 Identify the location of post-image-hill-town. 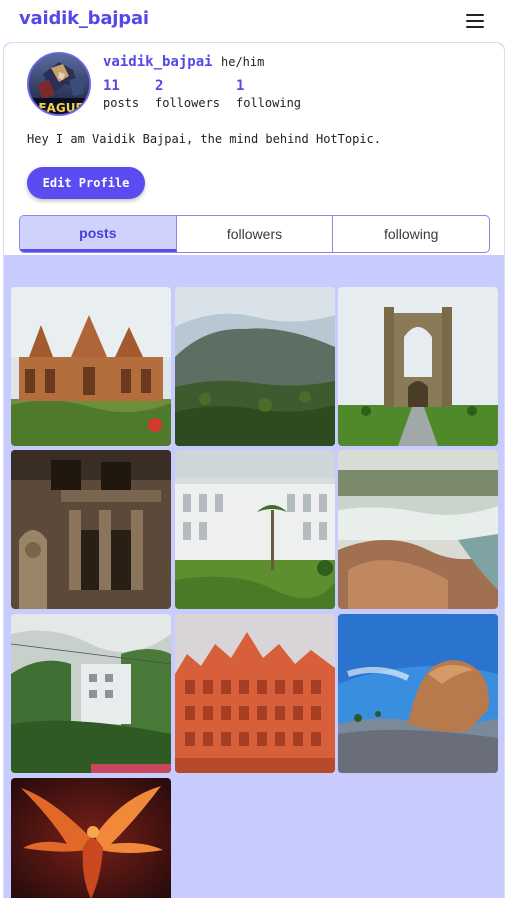
(91, 693).